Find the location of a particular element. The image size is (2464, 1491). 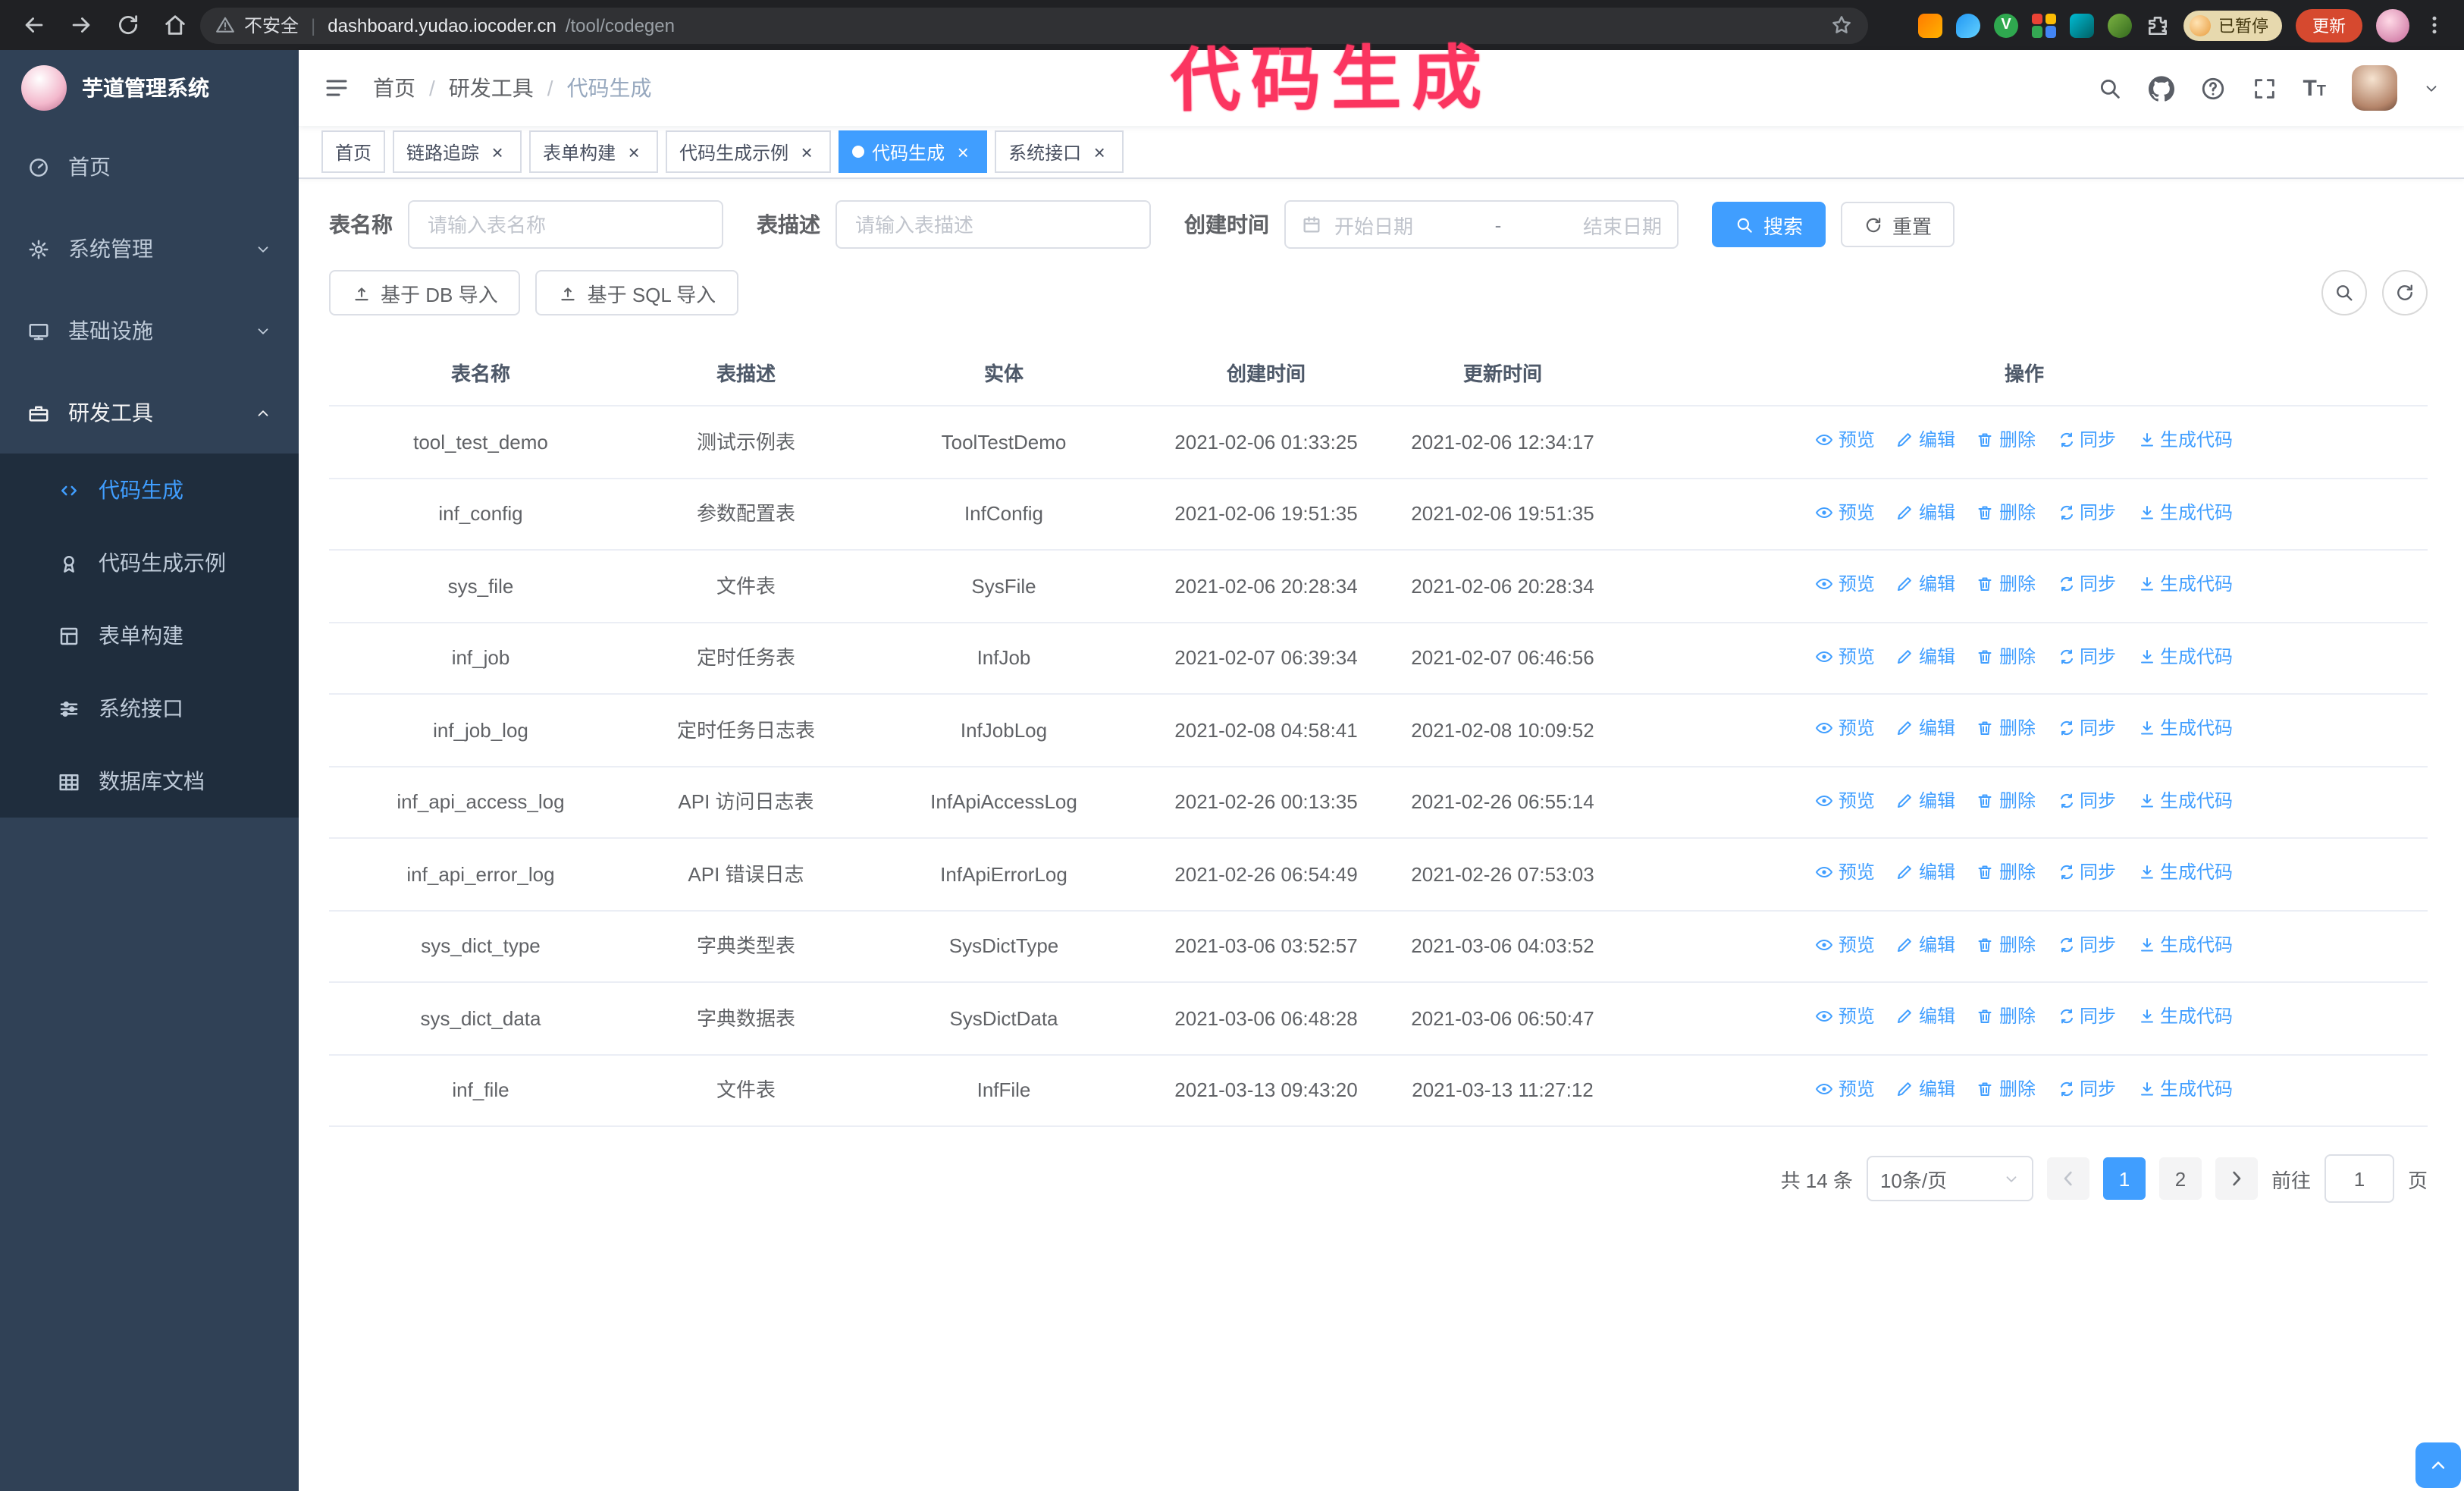

sidebar-item-code-generation: 代码生成 is located at coordinates (150, 490).